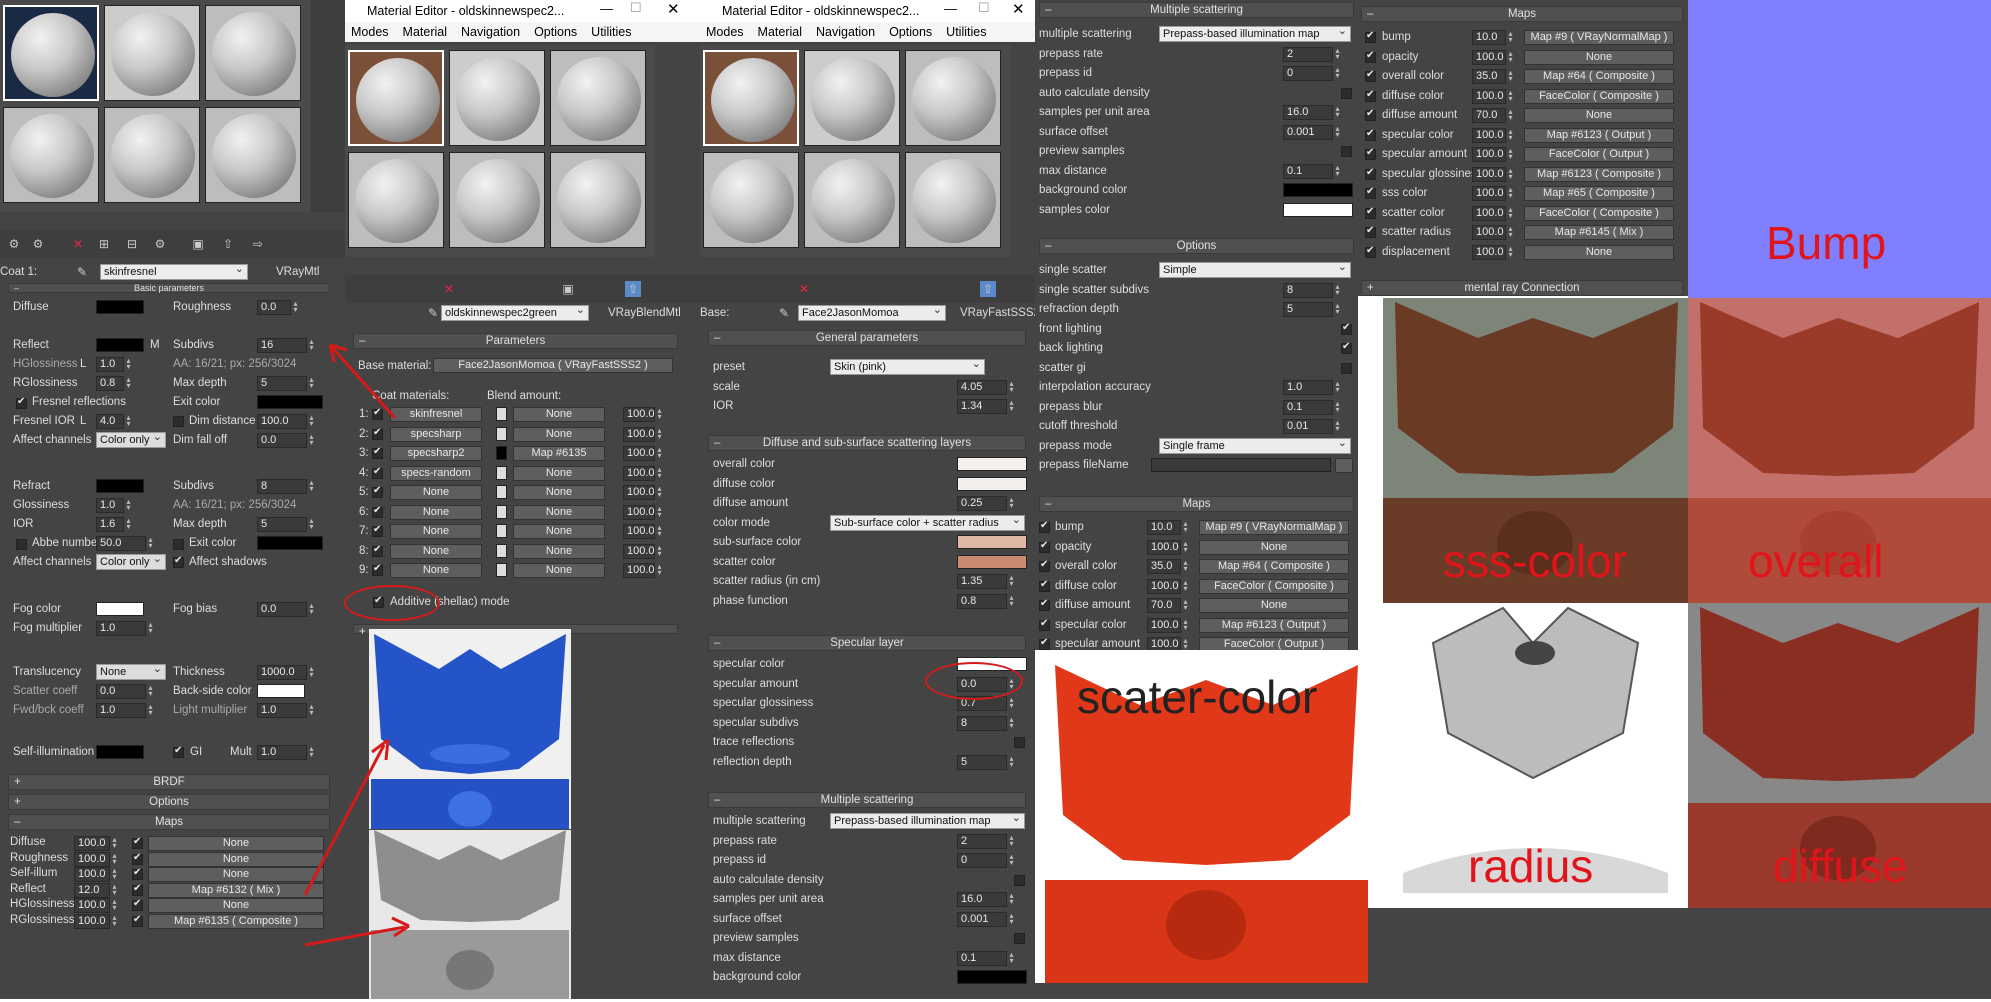  Describe the element at coordinates (356, 645) in the screenshot. I see `annotation-arrows` at that location.